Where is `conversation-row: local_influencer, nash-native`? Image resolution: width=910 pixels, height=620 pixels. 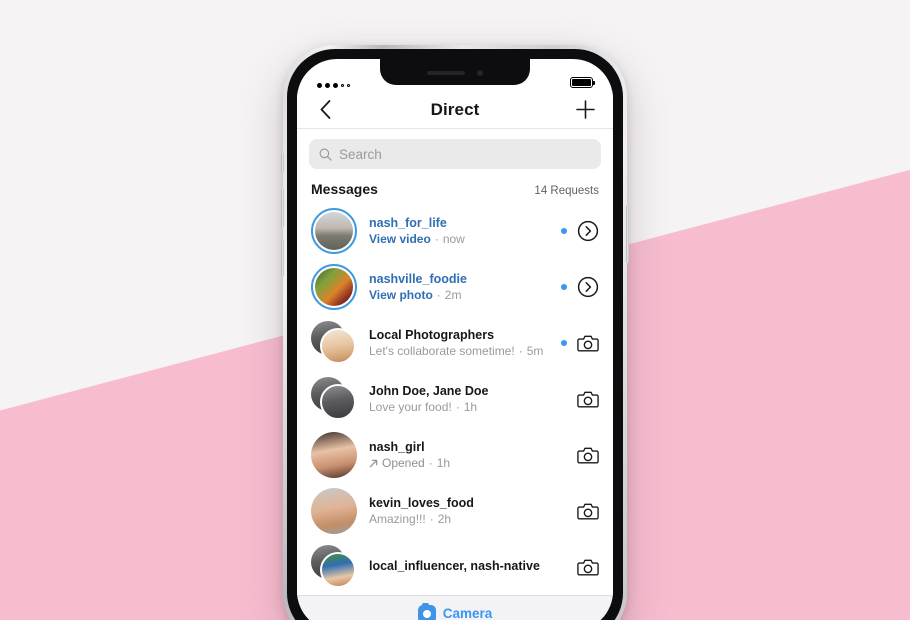
conversation-row: local_influencer, nash-native is located at coordinates (455, 567).